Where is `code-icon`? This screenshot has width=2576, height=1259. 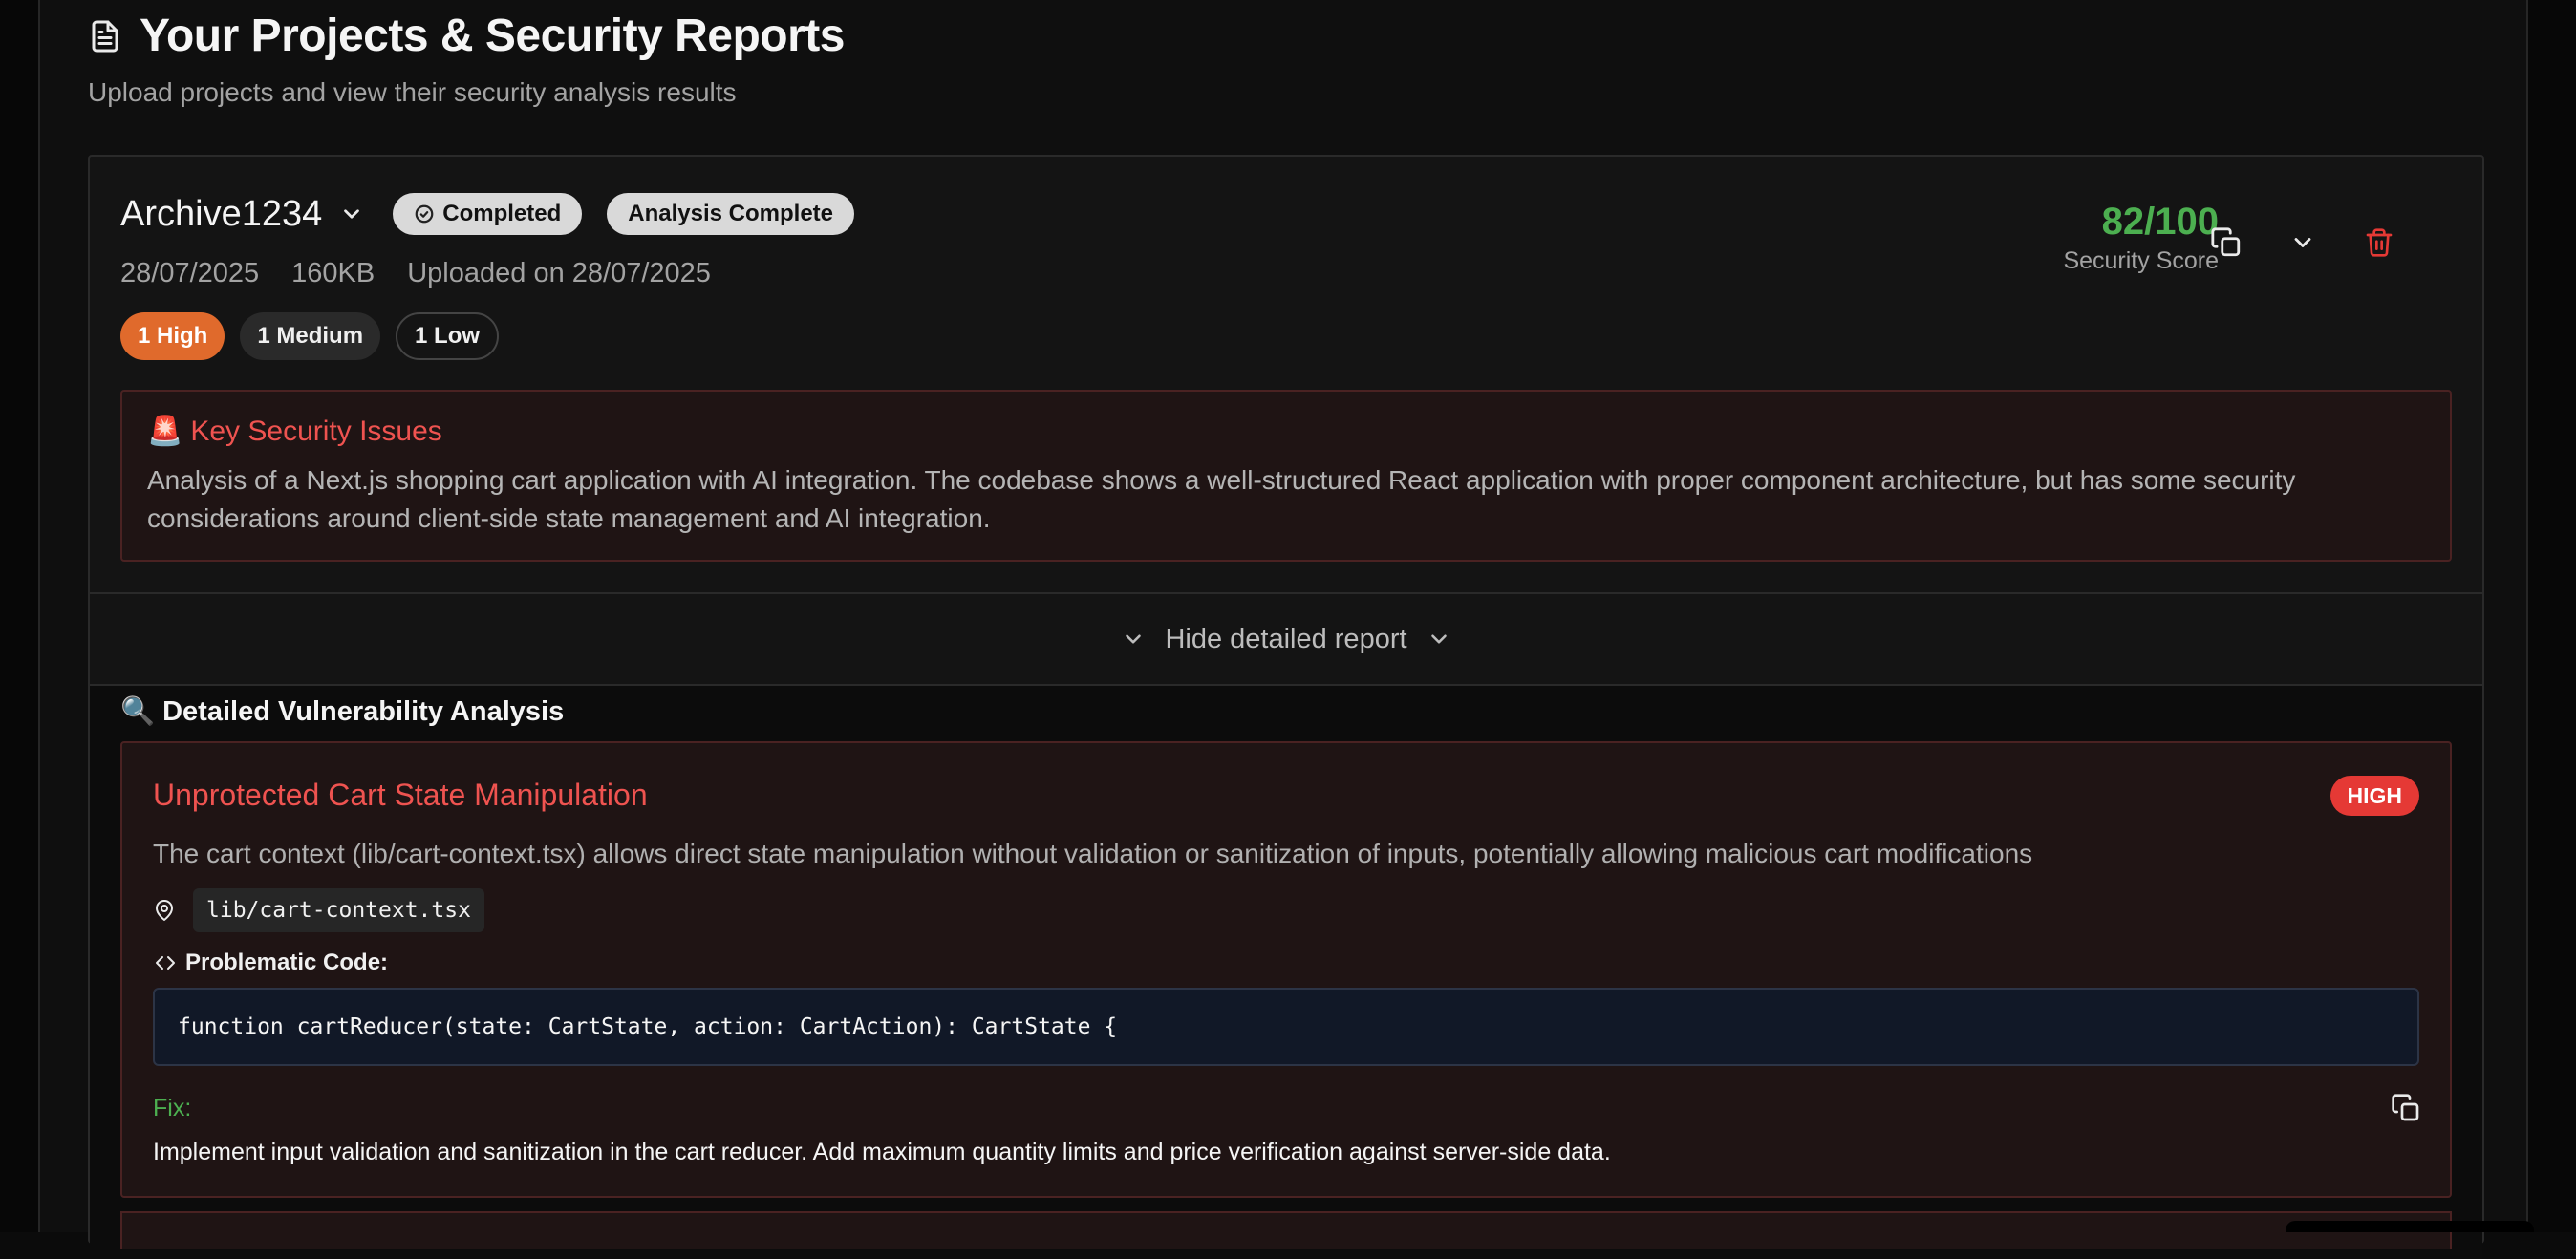
code-icon is located at coordinates (165, 963).